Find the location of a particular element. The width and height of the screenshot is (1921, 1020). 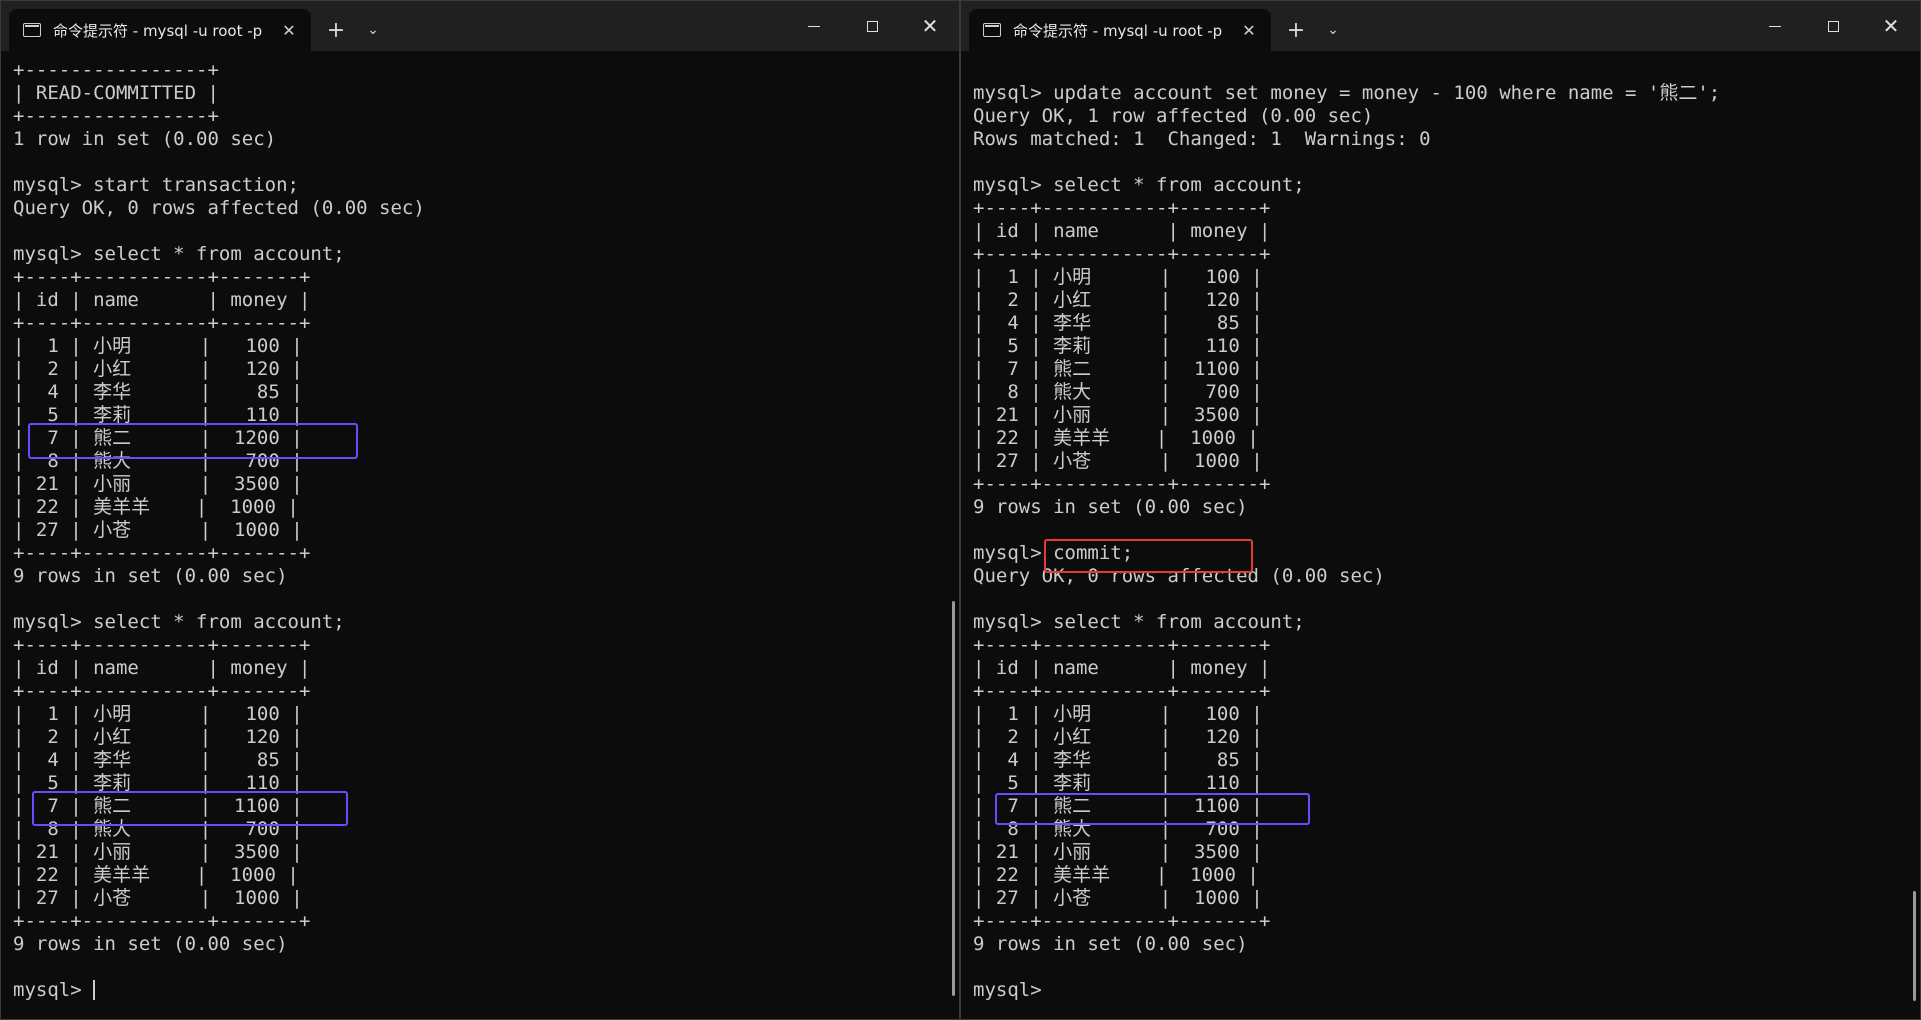

terminal-line: Query OK, 1 row affected (0.00 sec) is located at coordinates (1173, 116).